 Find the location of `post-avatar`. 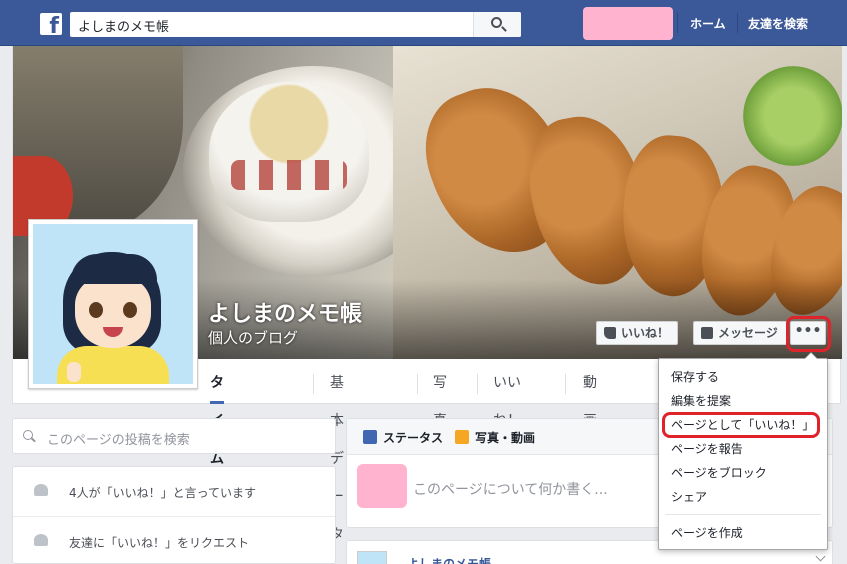

post-avatar is located at coordinates (372, 557).